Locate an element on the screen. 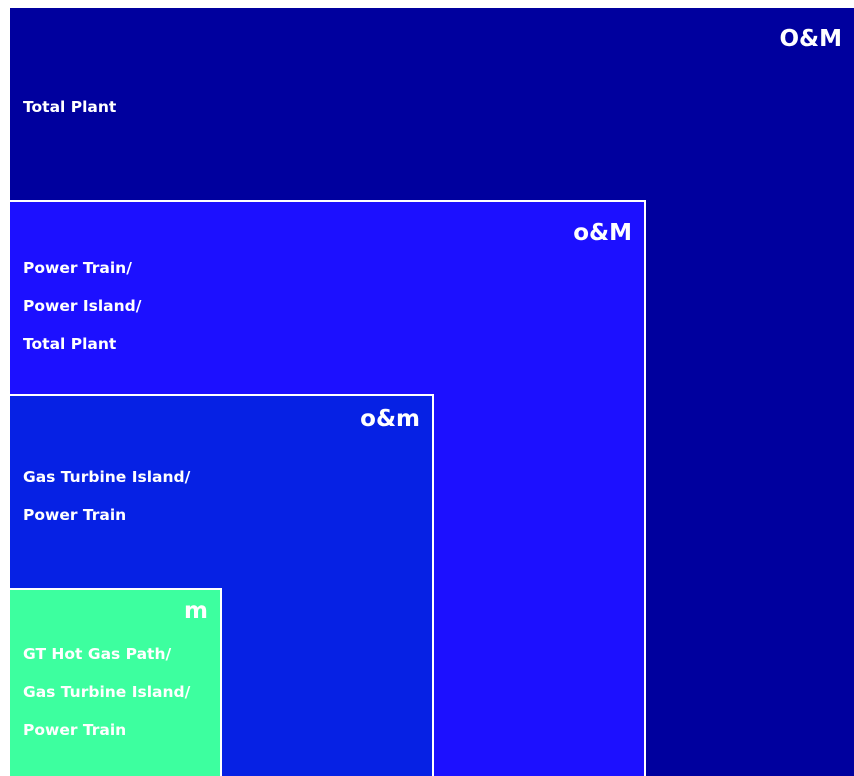 This screenshot has height=776, width=854. gt-hot-gas-path-line-2: Gas Turbine Island/ is located at coordinates (107, 692).